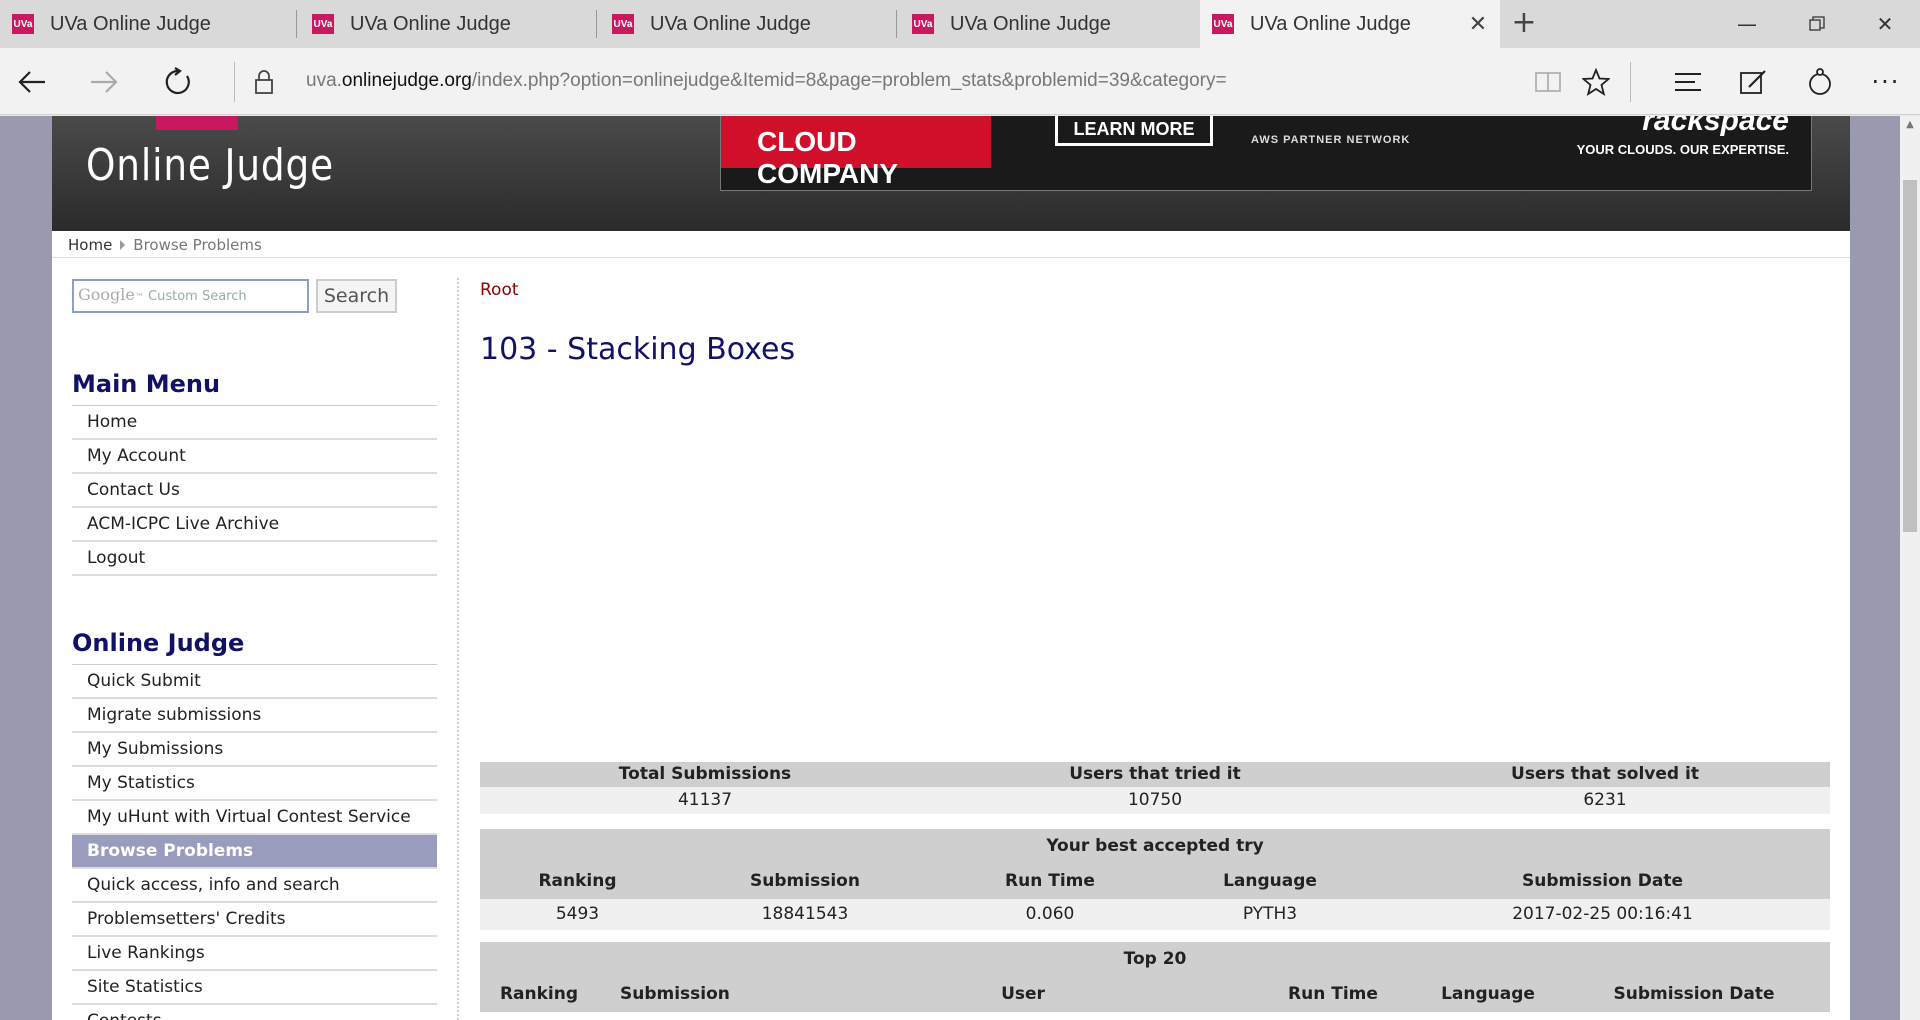 Image resolution: width=1920 pixels, height=1020 pixels. Describe the element at coordinates (1155, 959) in the screenshot. I see `table-caption: Top 20` at that location.